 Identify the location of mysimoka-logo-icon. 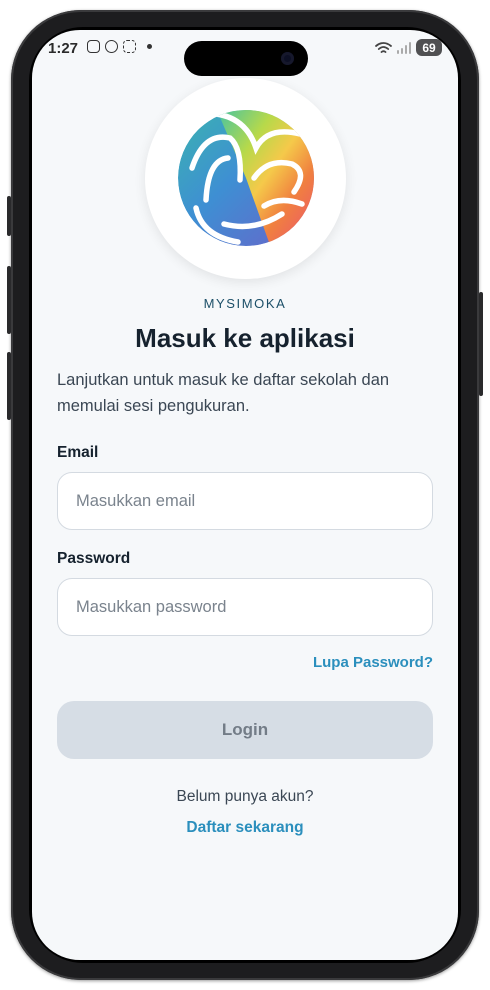
(246, 178).